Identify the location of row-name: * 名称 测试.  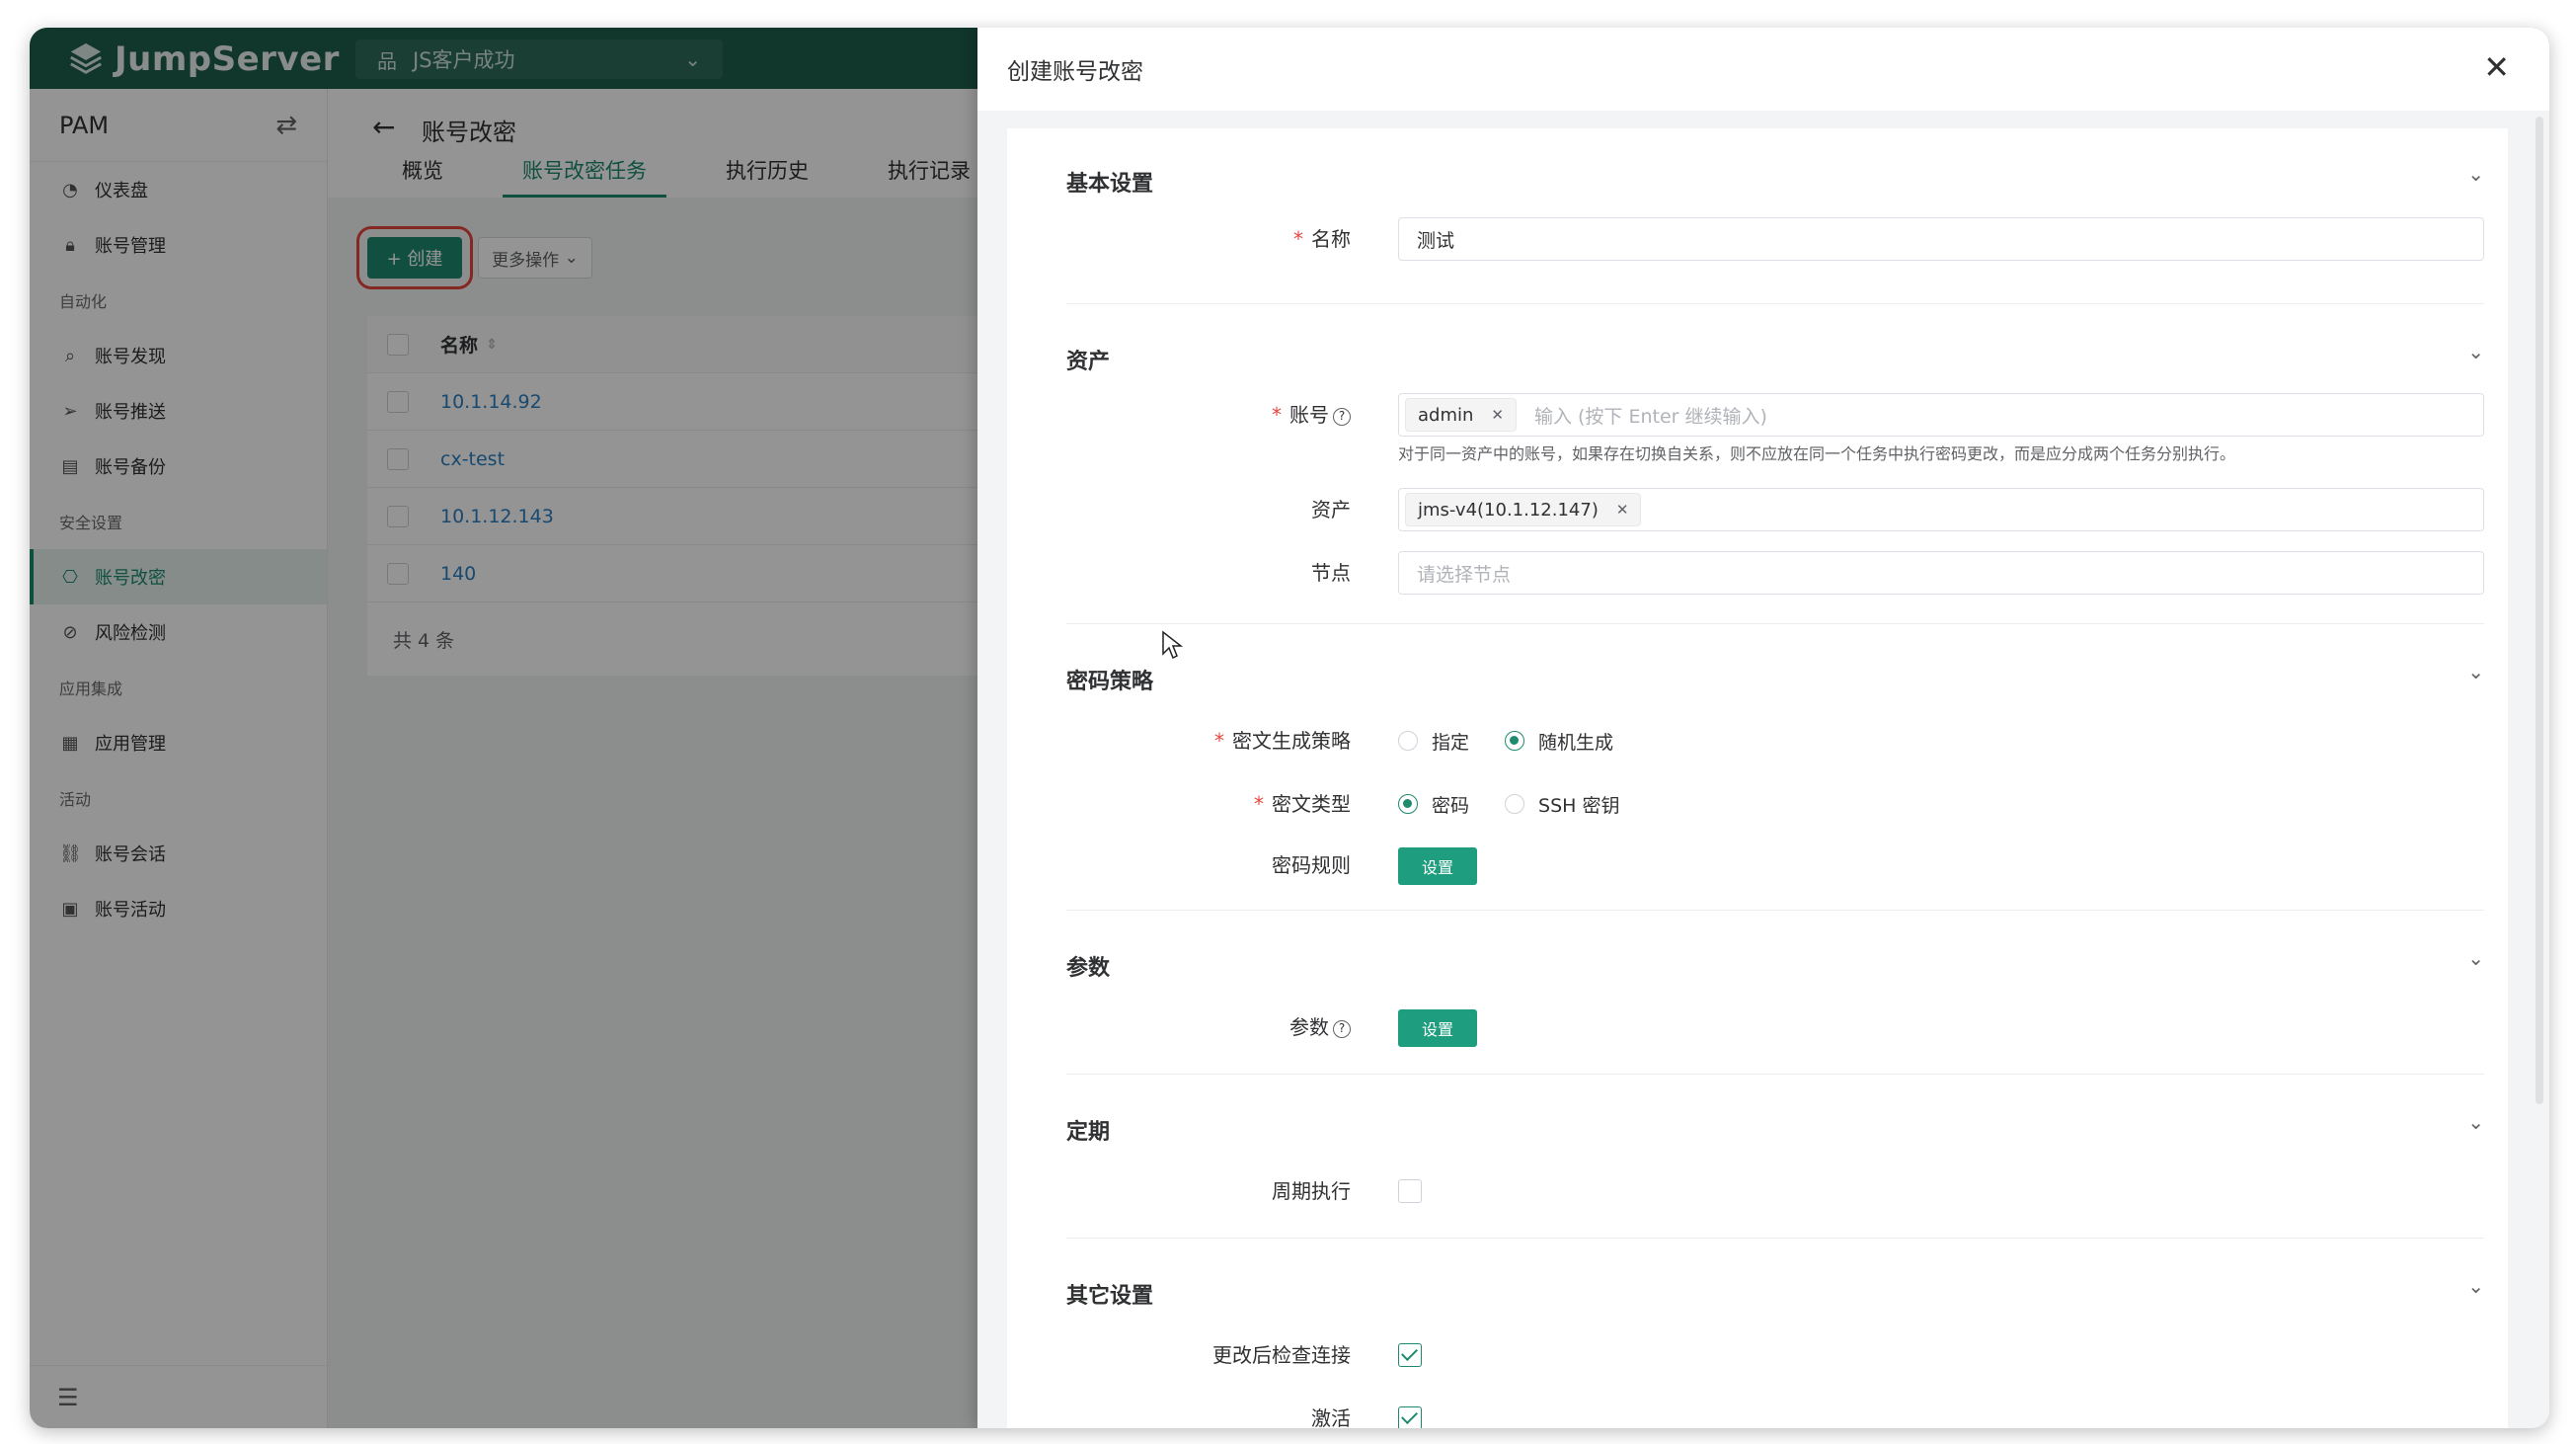
(1775, 239).